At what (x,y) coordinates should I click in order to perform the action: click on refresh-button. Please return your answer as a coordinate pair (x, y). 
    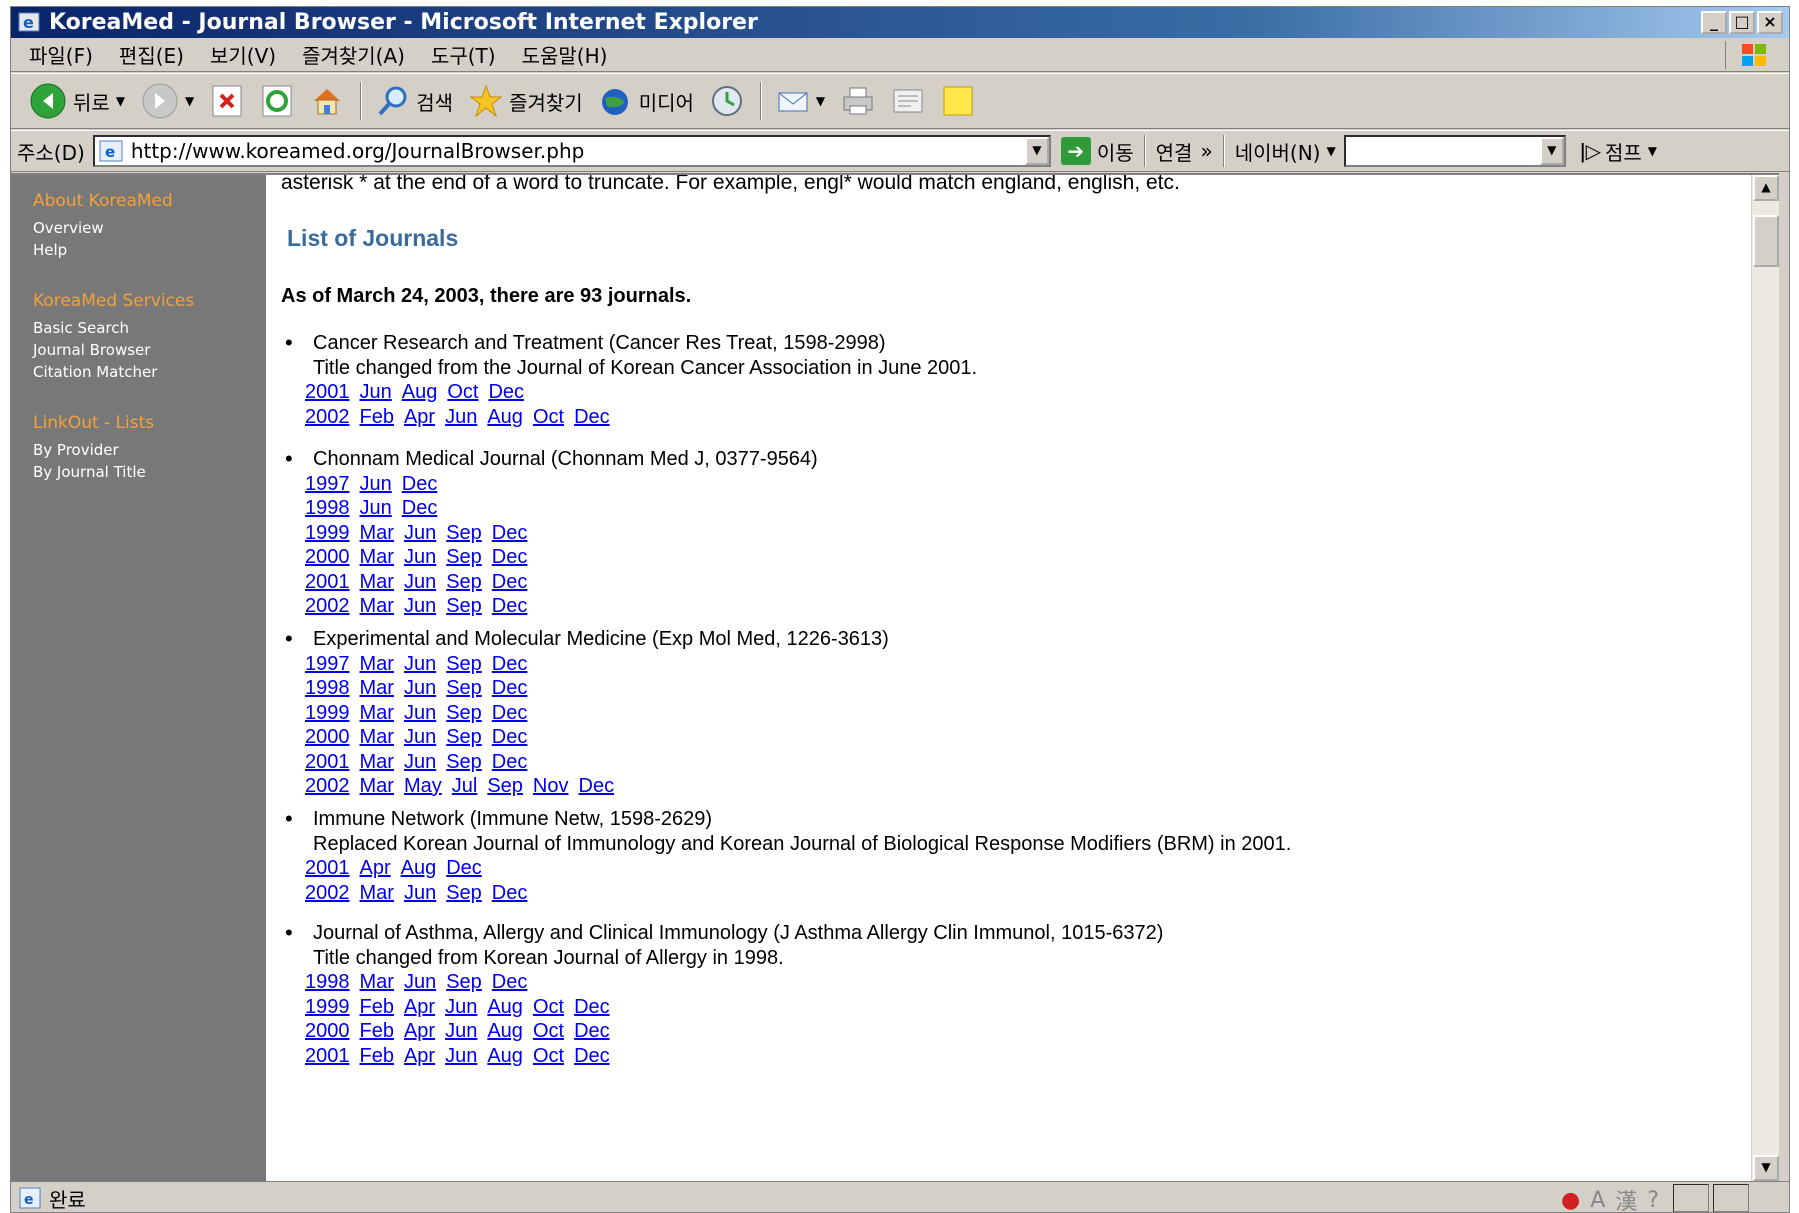
    Looking at the image, I should click on (277, 101).